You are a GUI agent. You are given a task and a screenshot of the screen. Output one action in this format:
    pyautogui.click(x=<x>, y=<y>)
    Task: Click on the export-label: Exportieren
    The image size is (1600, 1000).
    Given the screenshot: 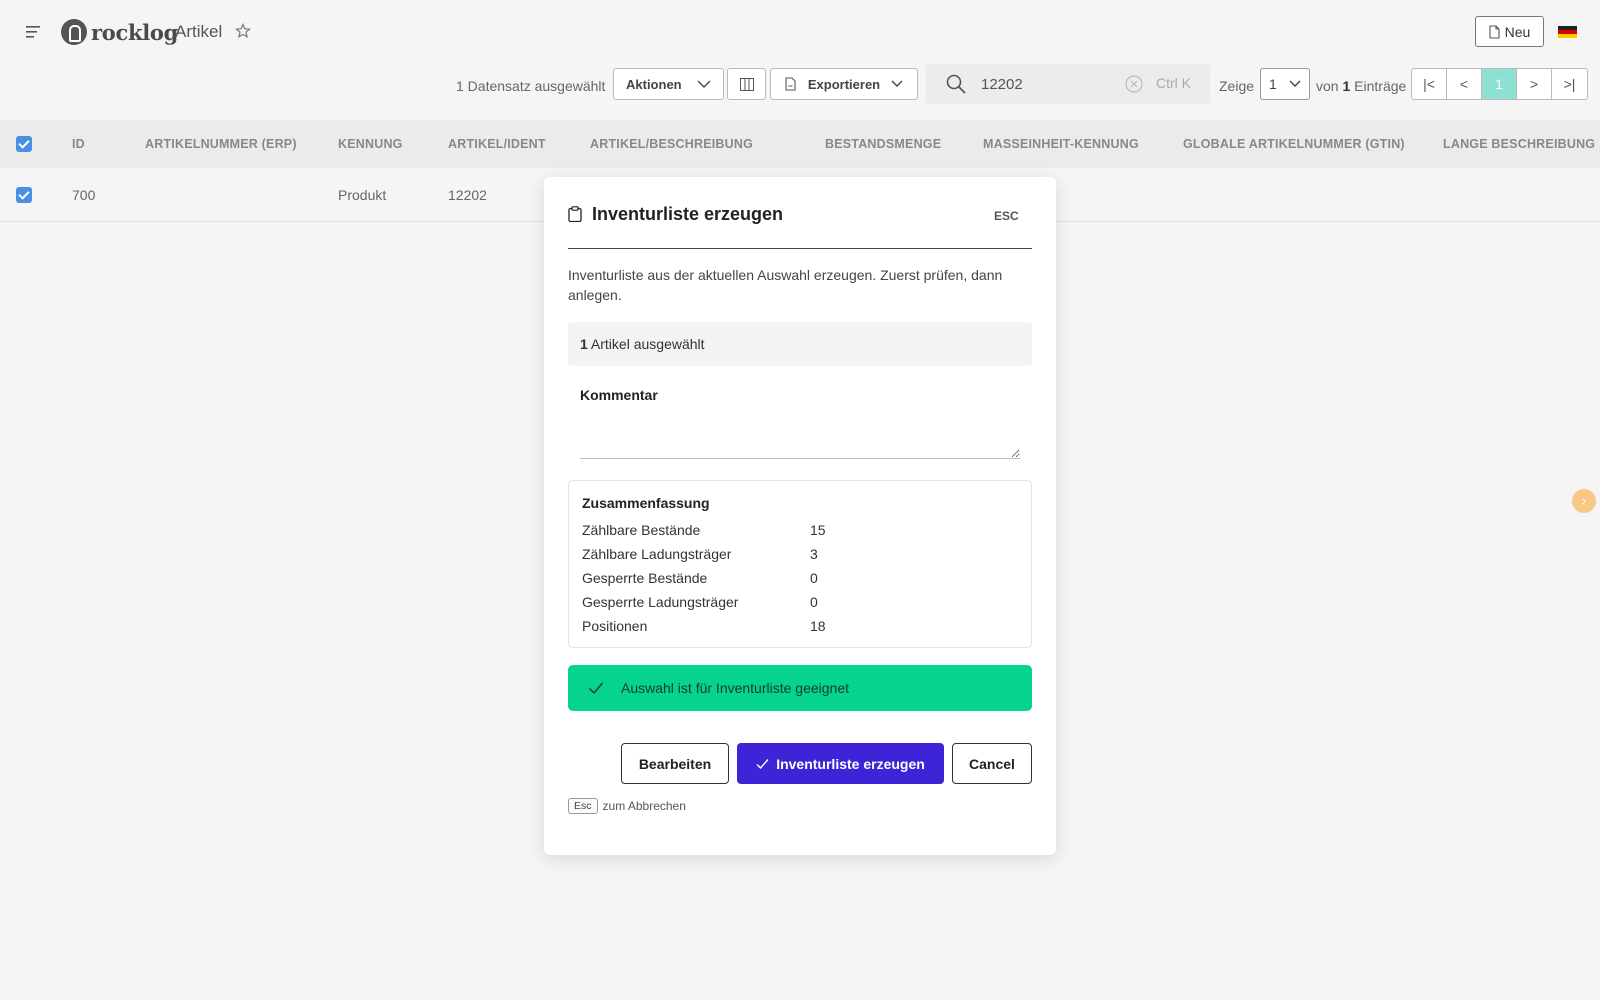 What is the action you would take?
    pyautogui.click(x=844, y=84)
    